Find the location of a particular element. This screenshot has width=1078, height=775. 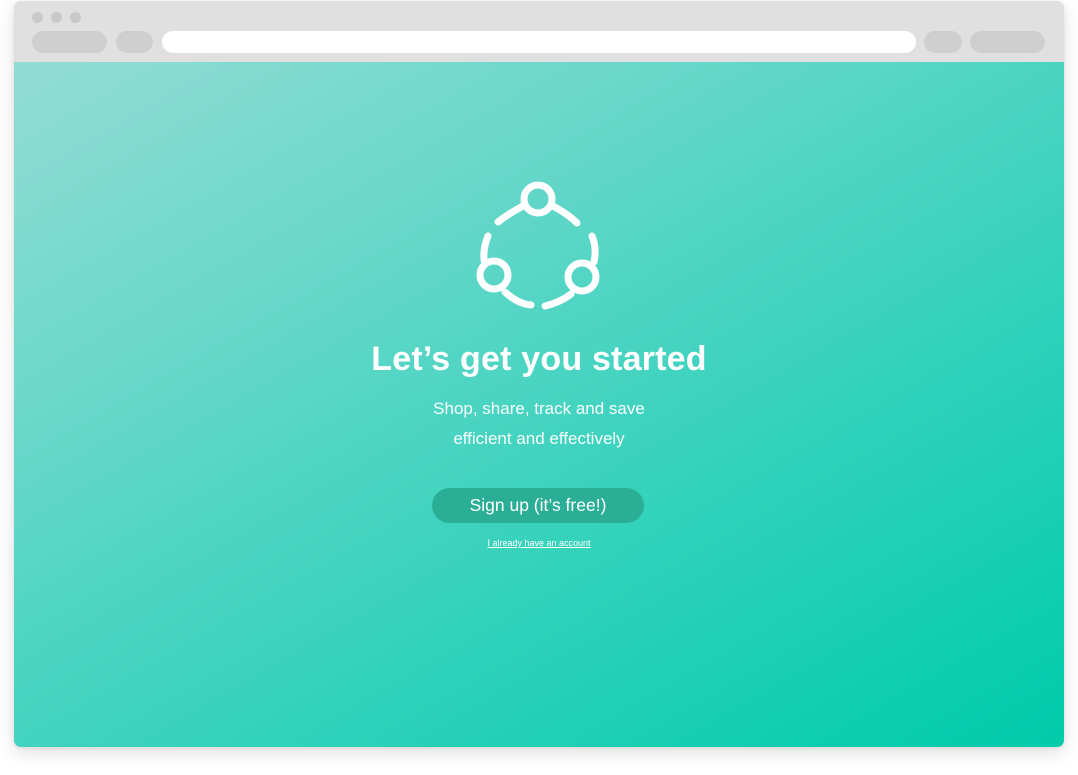

back-button is located at coordinates (69, 42).